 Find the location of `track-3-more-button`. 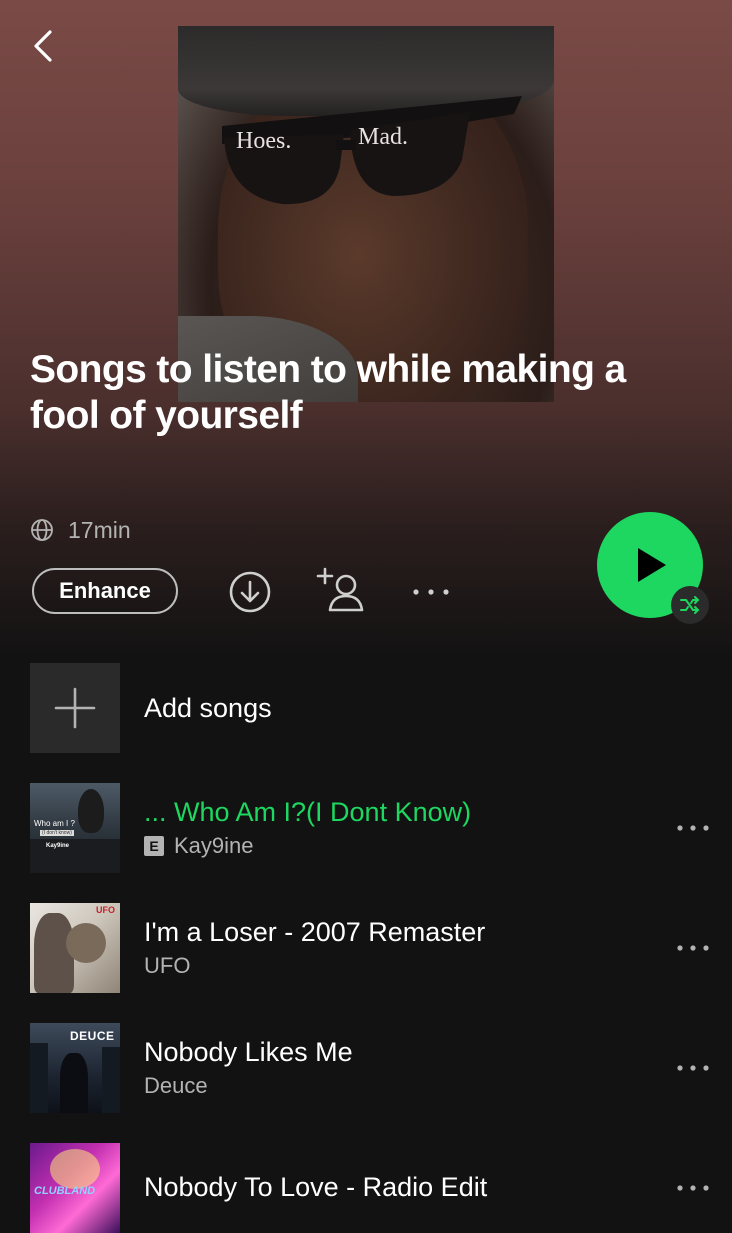

track-3-more-button is located at coordinates (693, 1068).